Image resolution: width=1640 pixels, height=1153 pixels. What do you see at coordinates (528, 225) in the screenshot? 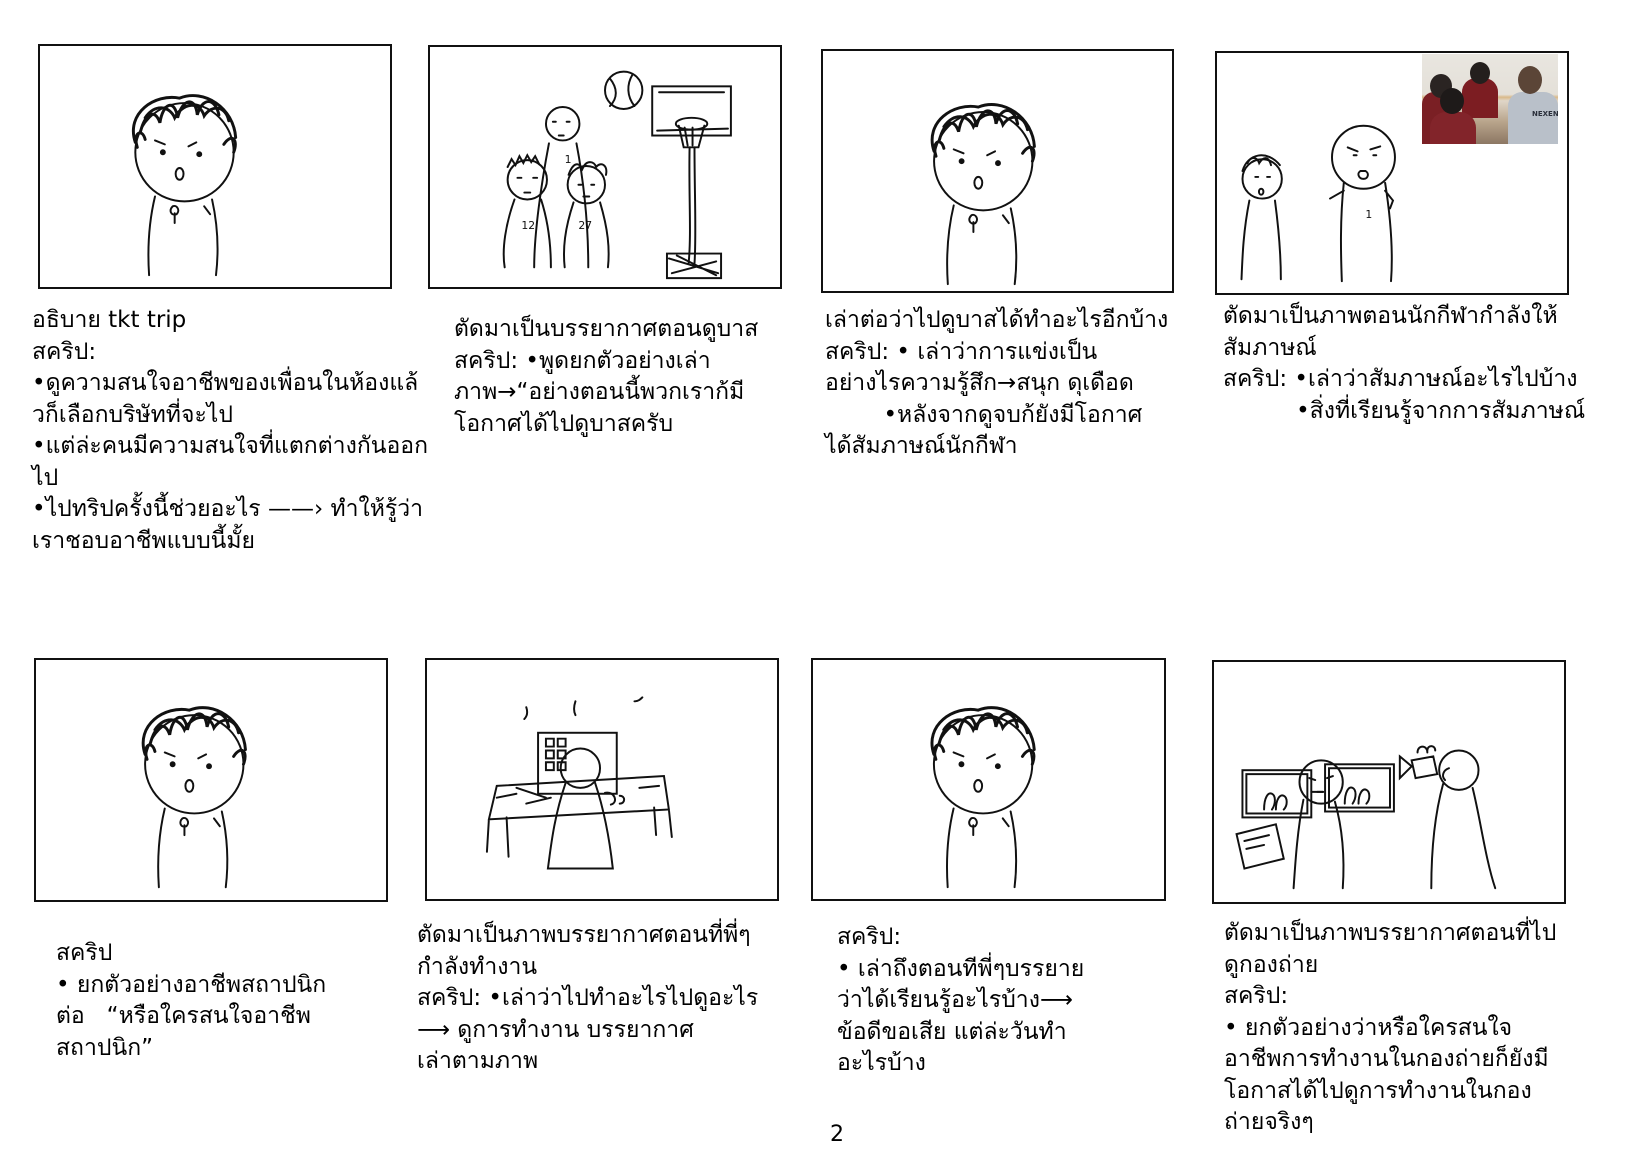
I see `svg-text: 12` at bounding box center [528, 225].